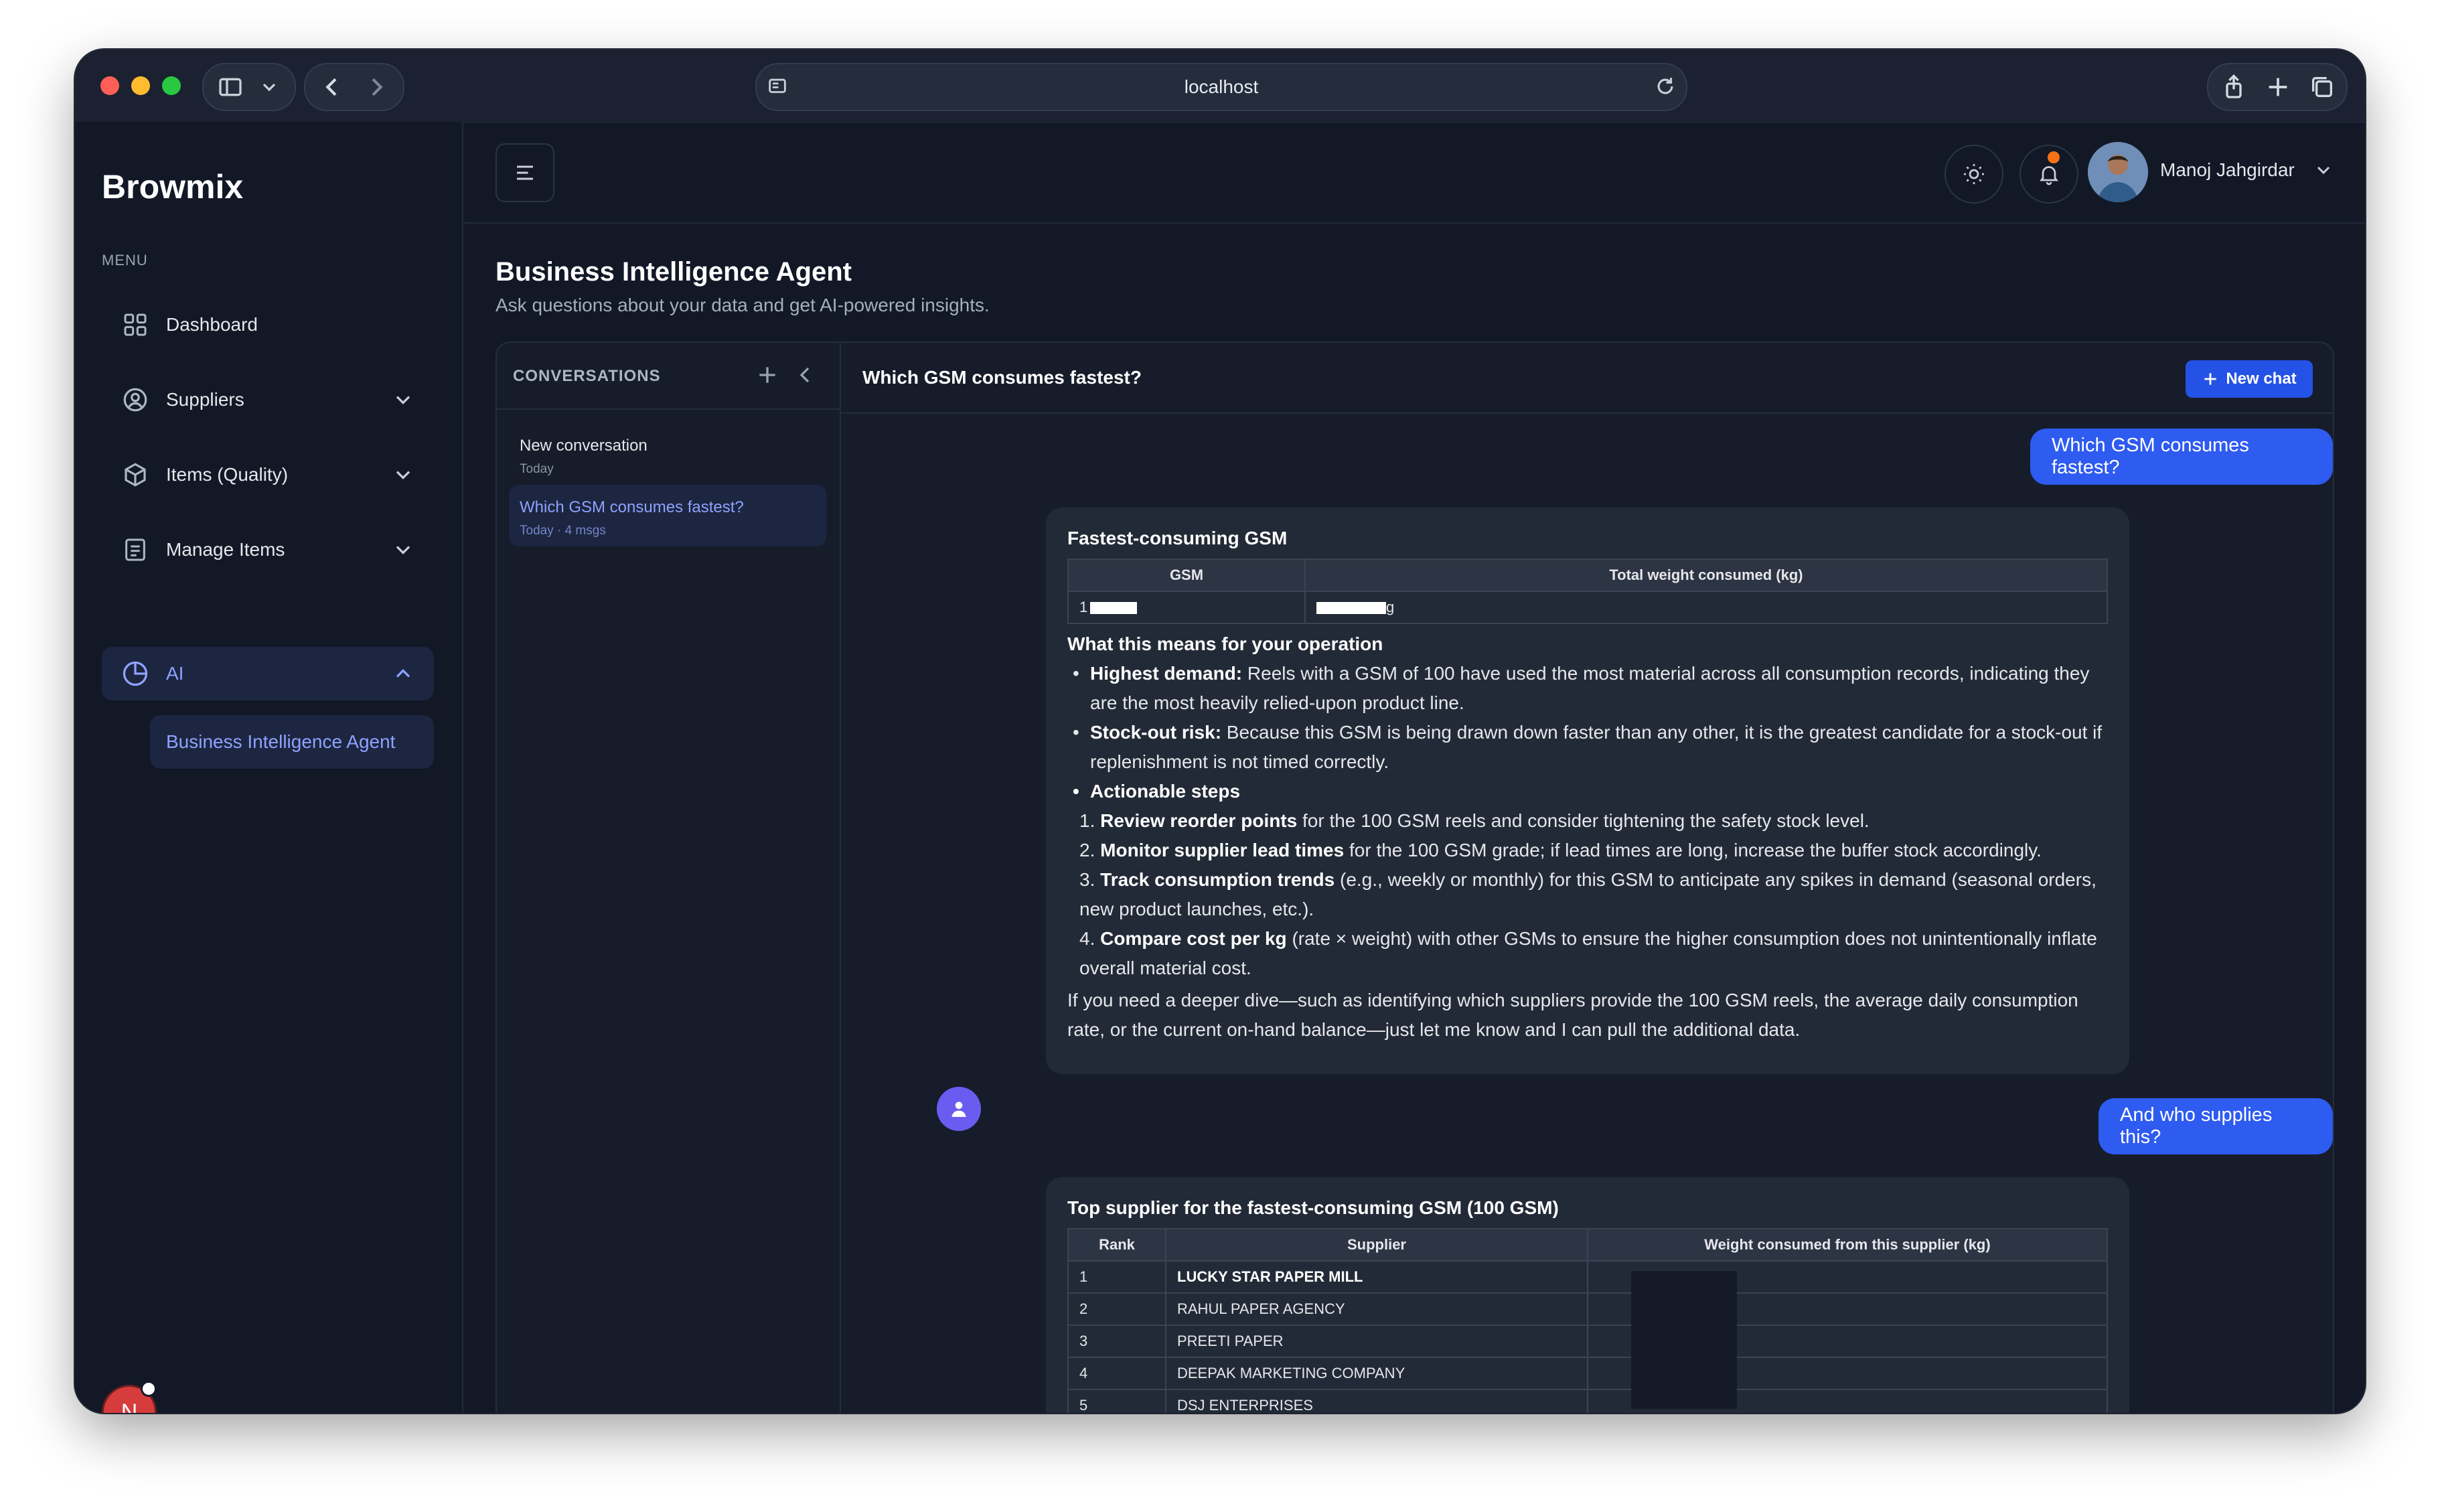 This screenshot has width=2440, height=1512. Describe the element at coordinates (292, 742) in the screenshot. I see `sidebar-subitem-business-intelligence-agent: Business Intelligence Agent` at that location.